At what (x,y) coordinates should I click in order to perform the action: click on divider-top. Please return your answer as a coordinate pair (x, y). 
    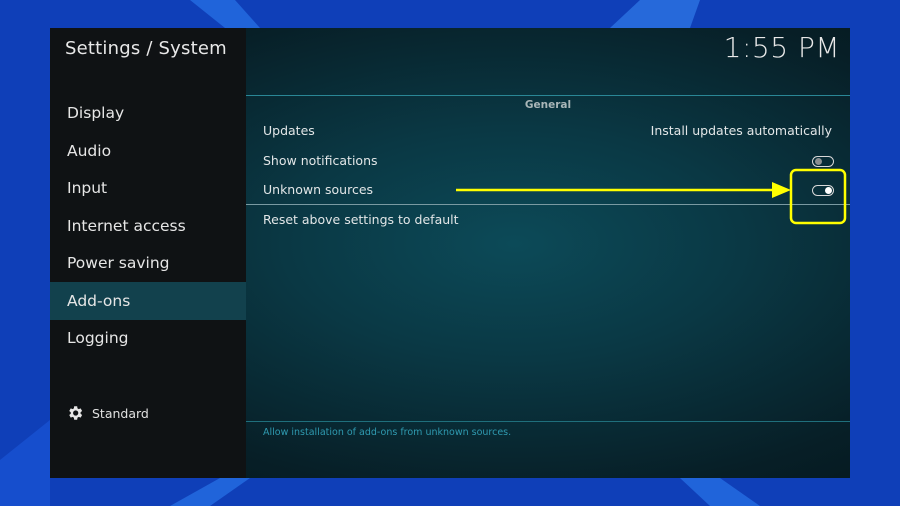
    Looking at the image, I should click on (548, 95).